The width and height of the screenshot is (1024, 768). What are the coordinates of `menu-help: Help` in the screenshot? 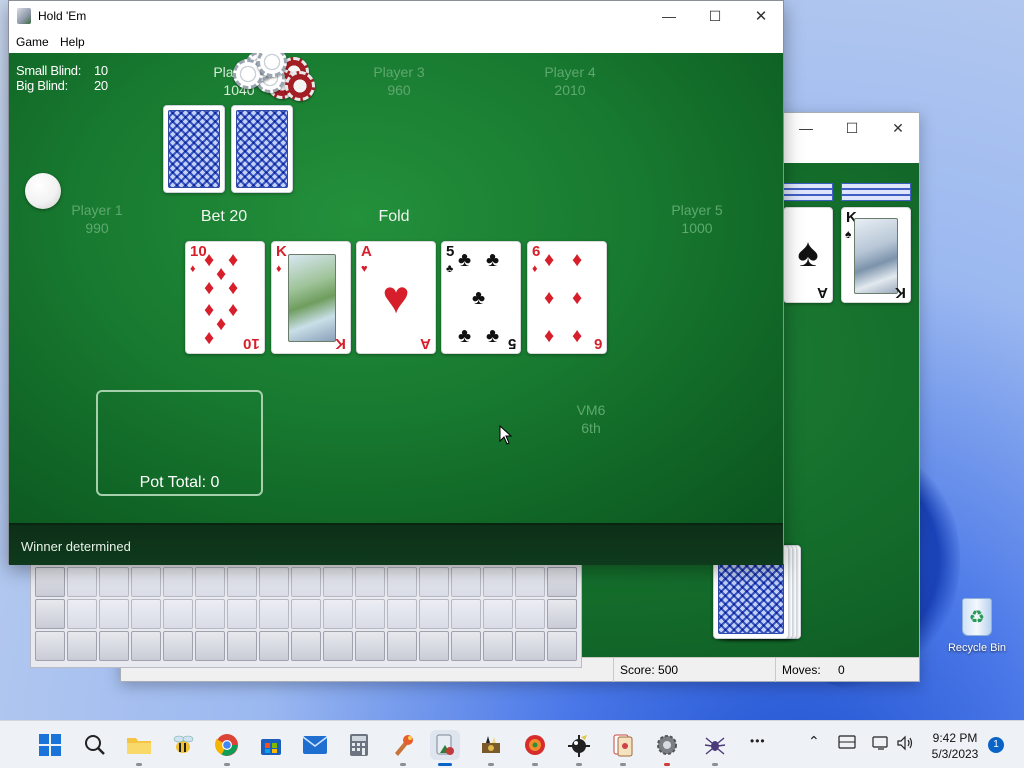 It's located at (72, 42).